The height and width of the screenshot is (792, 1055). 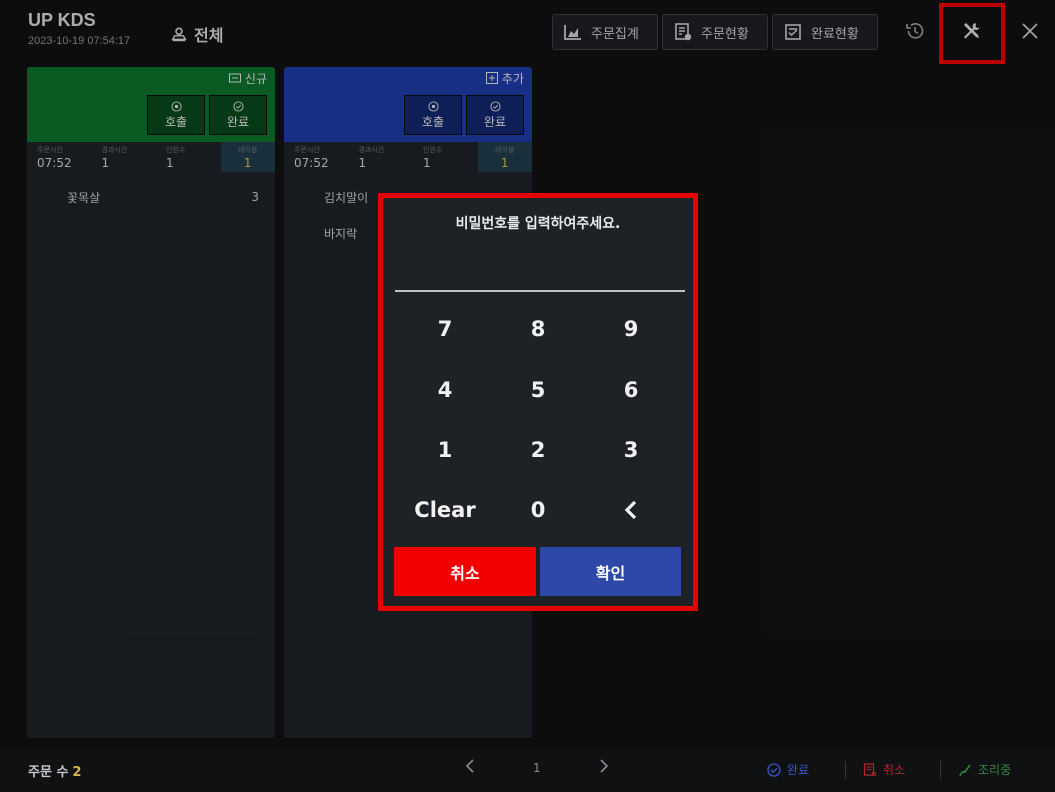 What do you see at coordinates (445, 450) in the screenshot?
I see `key-1: 1` at bounding box center [445, 450].